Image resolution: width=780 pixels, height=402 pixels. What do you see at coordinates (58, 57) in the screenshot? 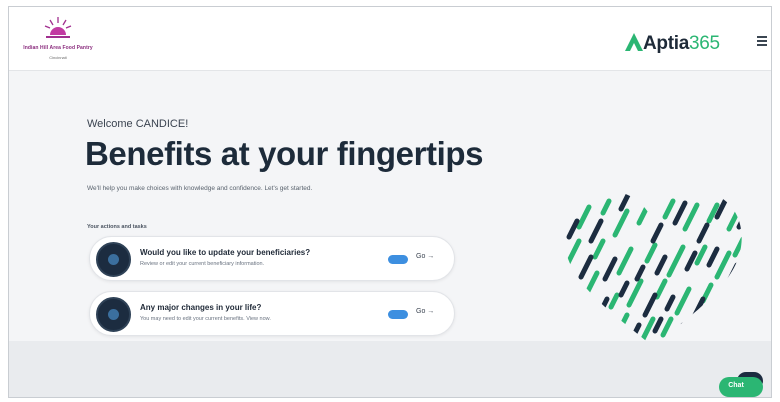
I see `client-subtitle: Cincinnati` at bounding box center [58, 57].